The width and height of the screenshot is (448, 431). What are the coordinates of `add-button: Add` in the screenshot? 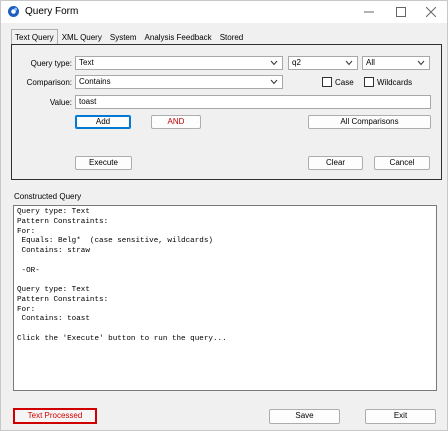 It's located at (103, 122).